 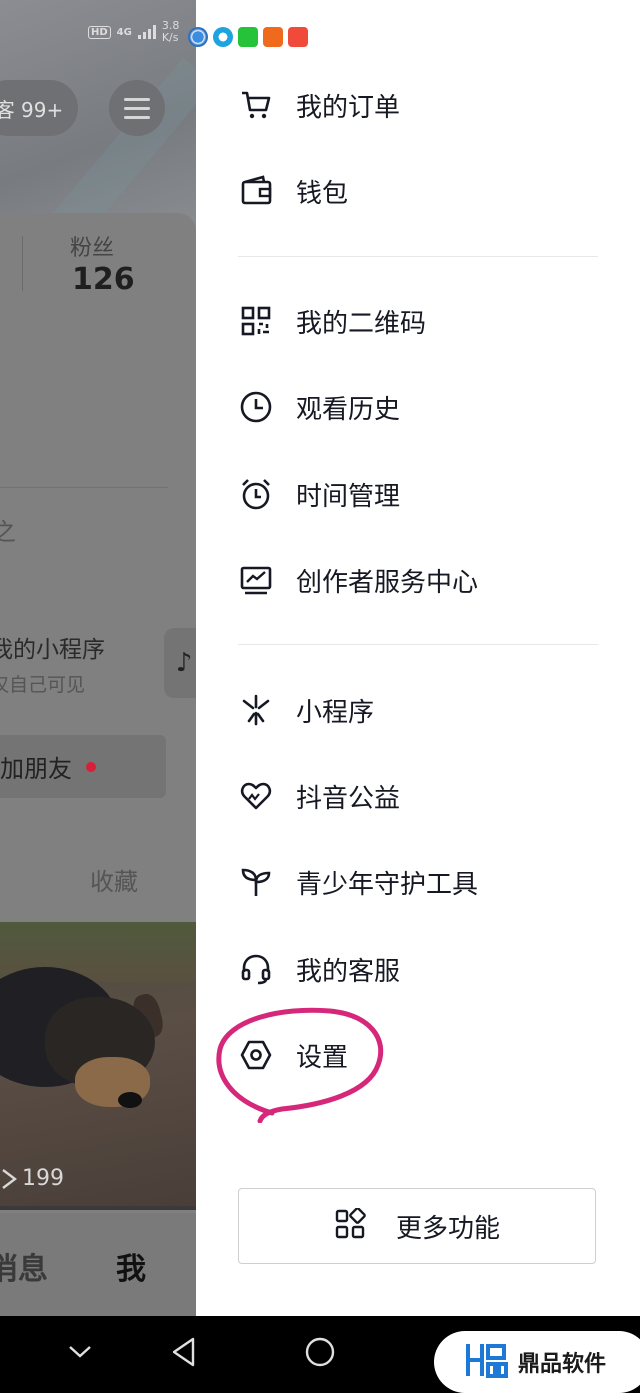 I want to click on play-count-value: 199, so click(x=43, y=1178).